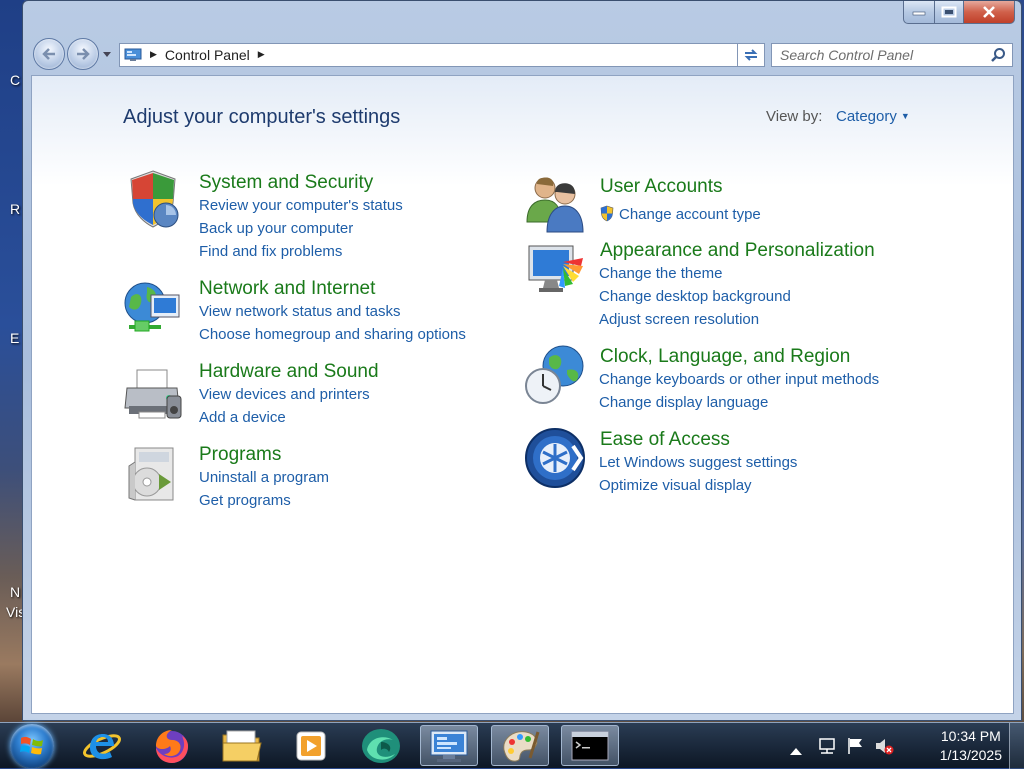 The width and height of the screenshot is (1024, 769). I want to click on network-icon, so click(827, 746).